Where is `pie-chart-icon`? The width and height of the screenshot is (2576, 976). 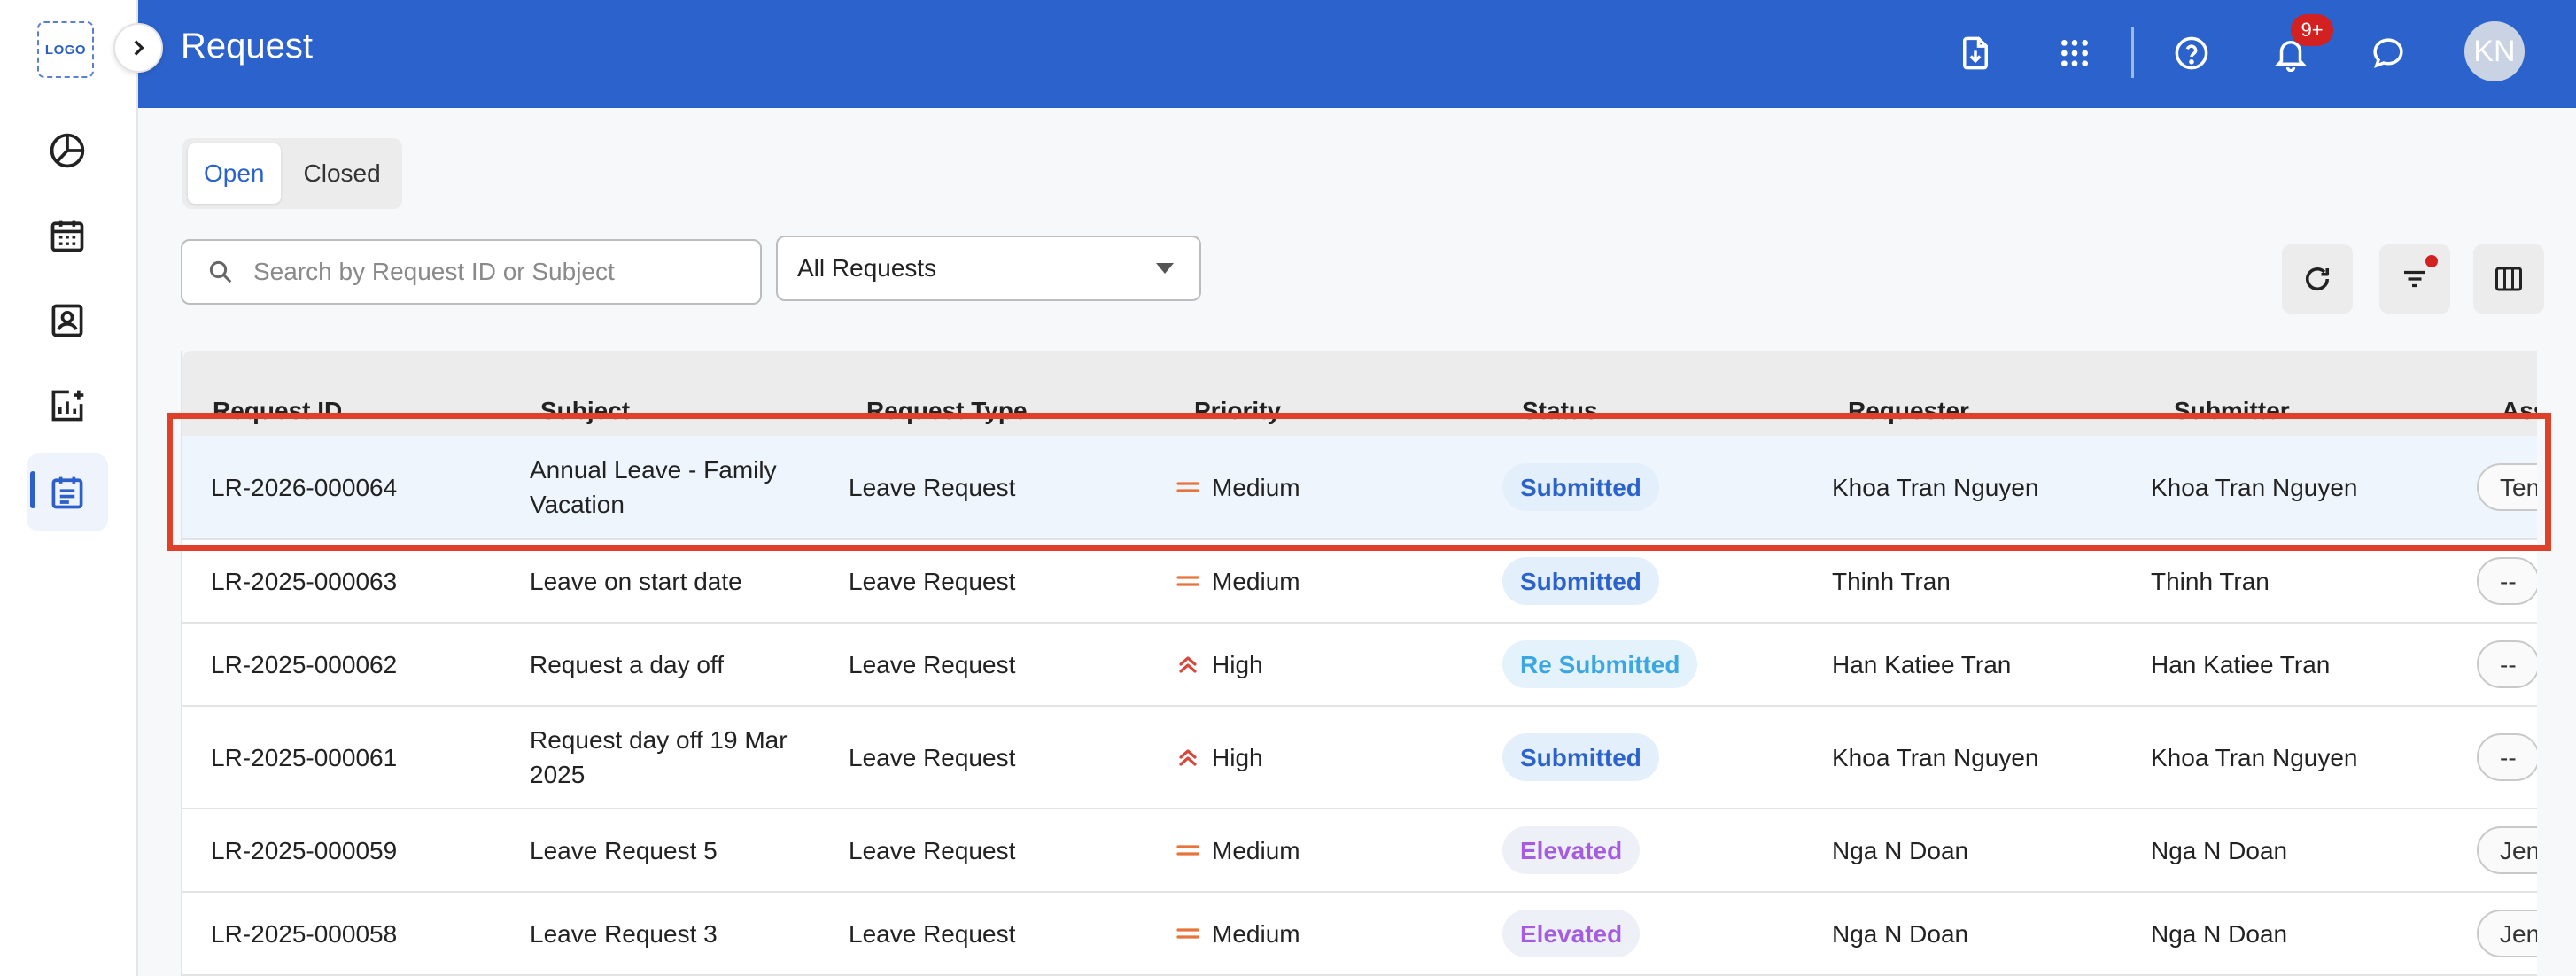
pie-chart-icon is located at coordinates (67, 150).